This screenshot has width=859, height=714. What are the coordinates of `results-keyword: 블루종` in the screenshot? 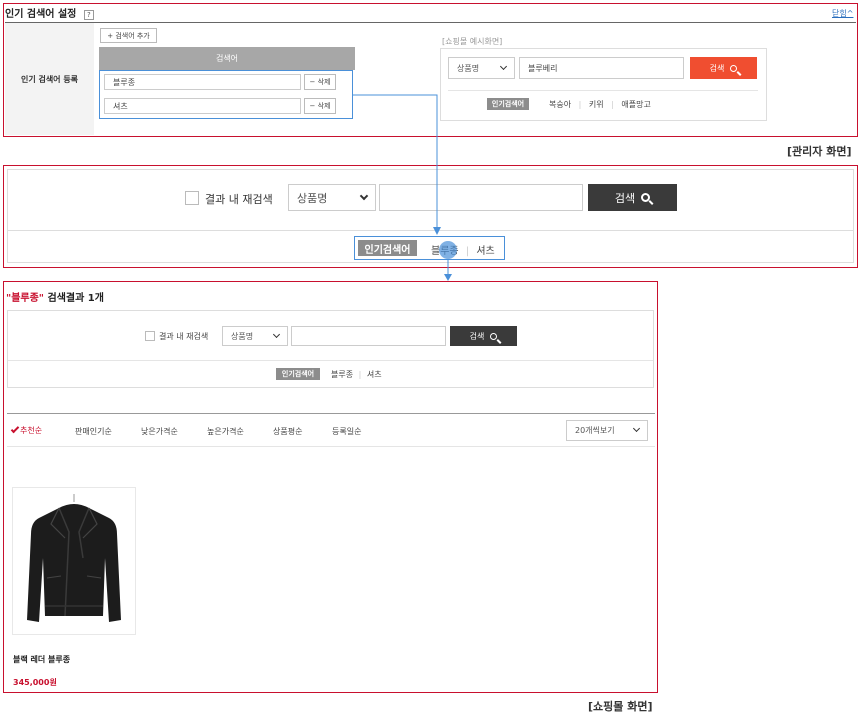 It's located at (342, 374).